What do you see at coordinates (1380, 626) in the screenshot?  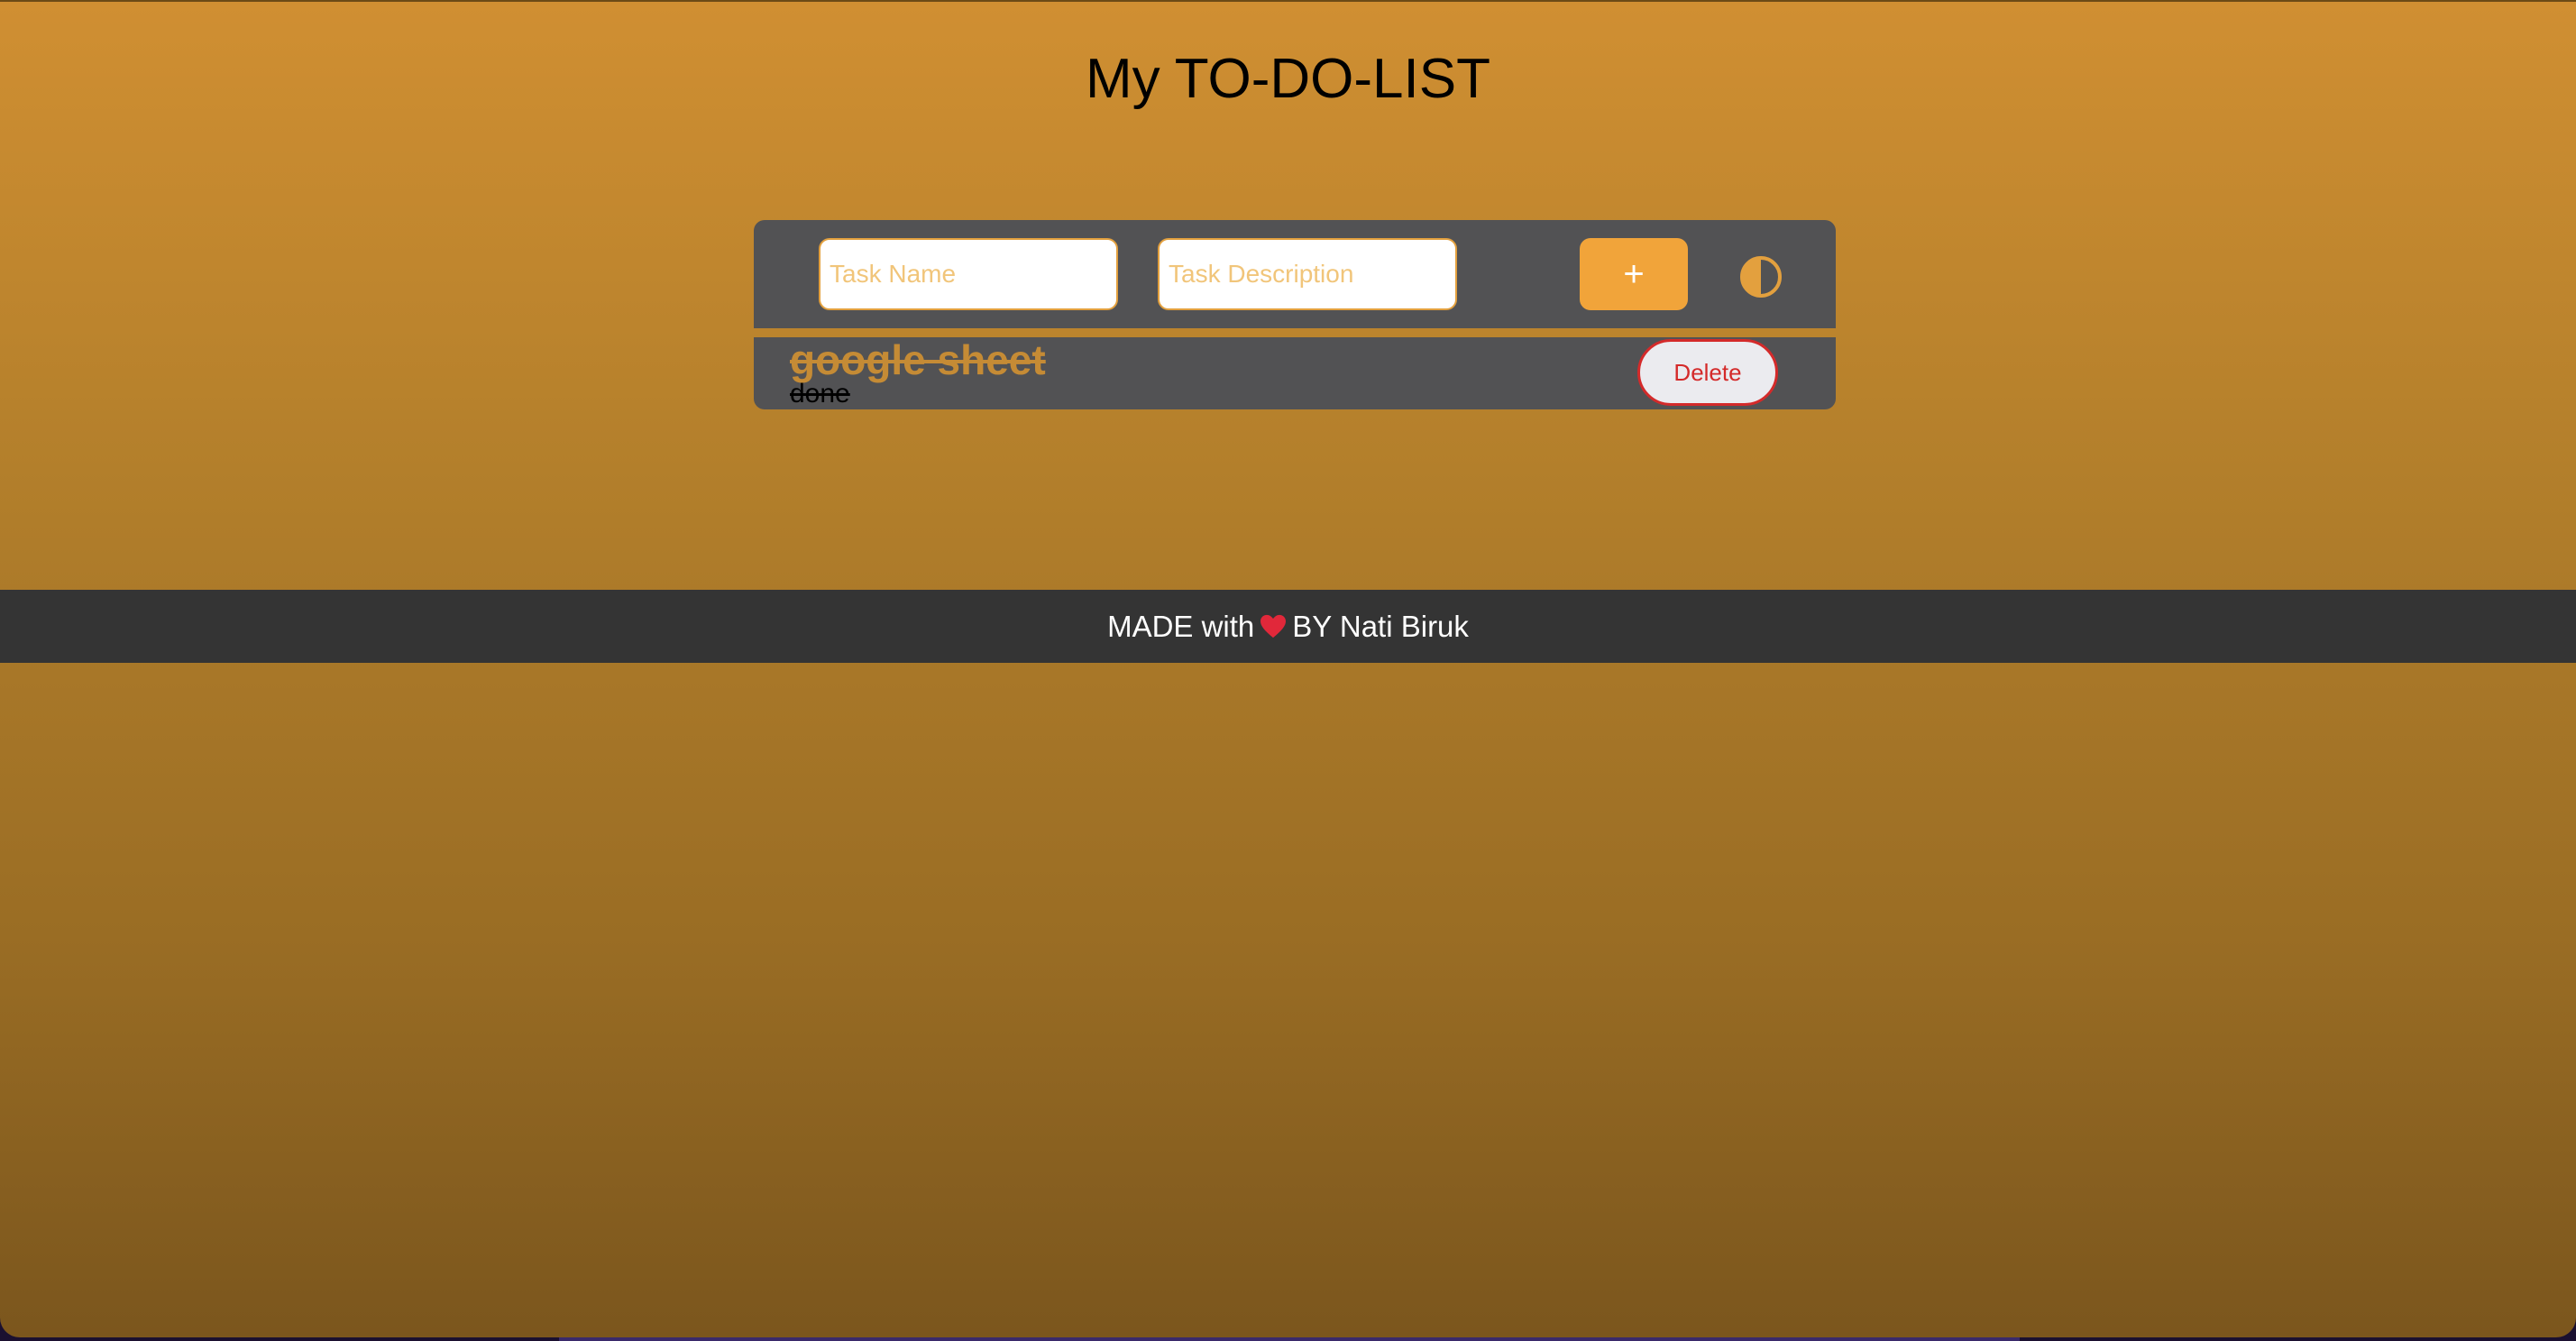 I see `footer-suffix: BY Nati Biruk` at bounding box center [1380, 626].